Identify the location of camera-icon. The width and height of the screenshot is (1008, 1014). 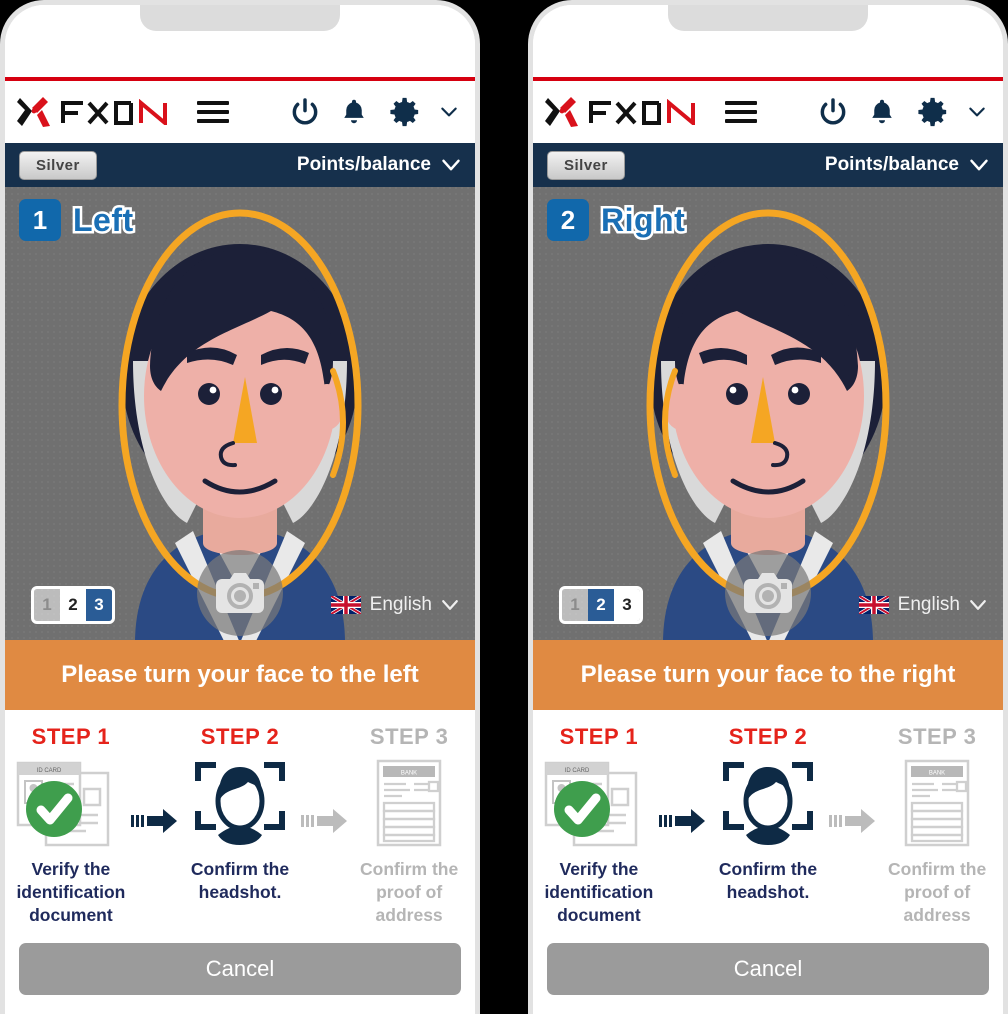
(240, 593).